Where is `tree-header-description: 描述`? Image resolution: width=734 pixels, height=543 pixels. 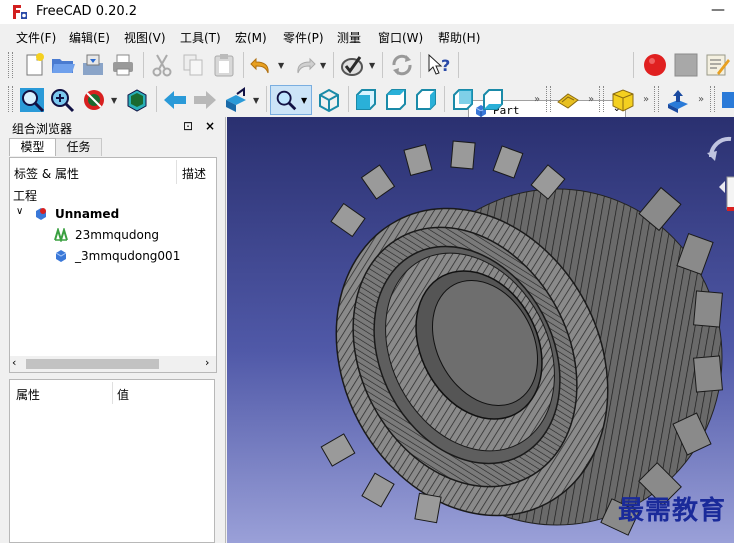 tree-header-description: 描述 is located at coordinates (194, 173).